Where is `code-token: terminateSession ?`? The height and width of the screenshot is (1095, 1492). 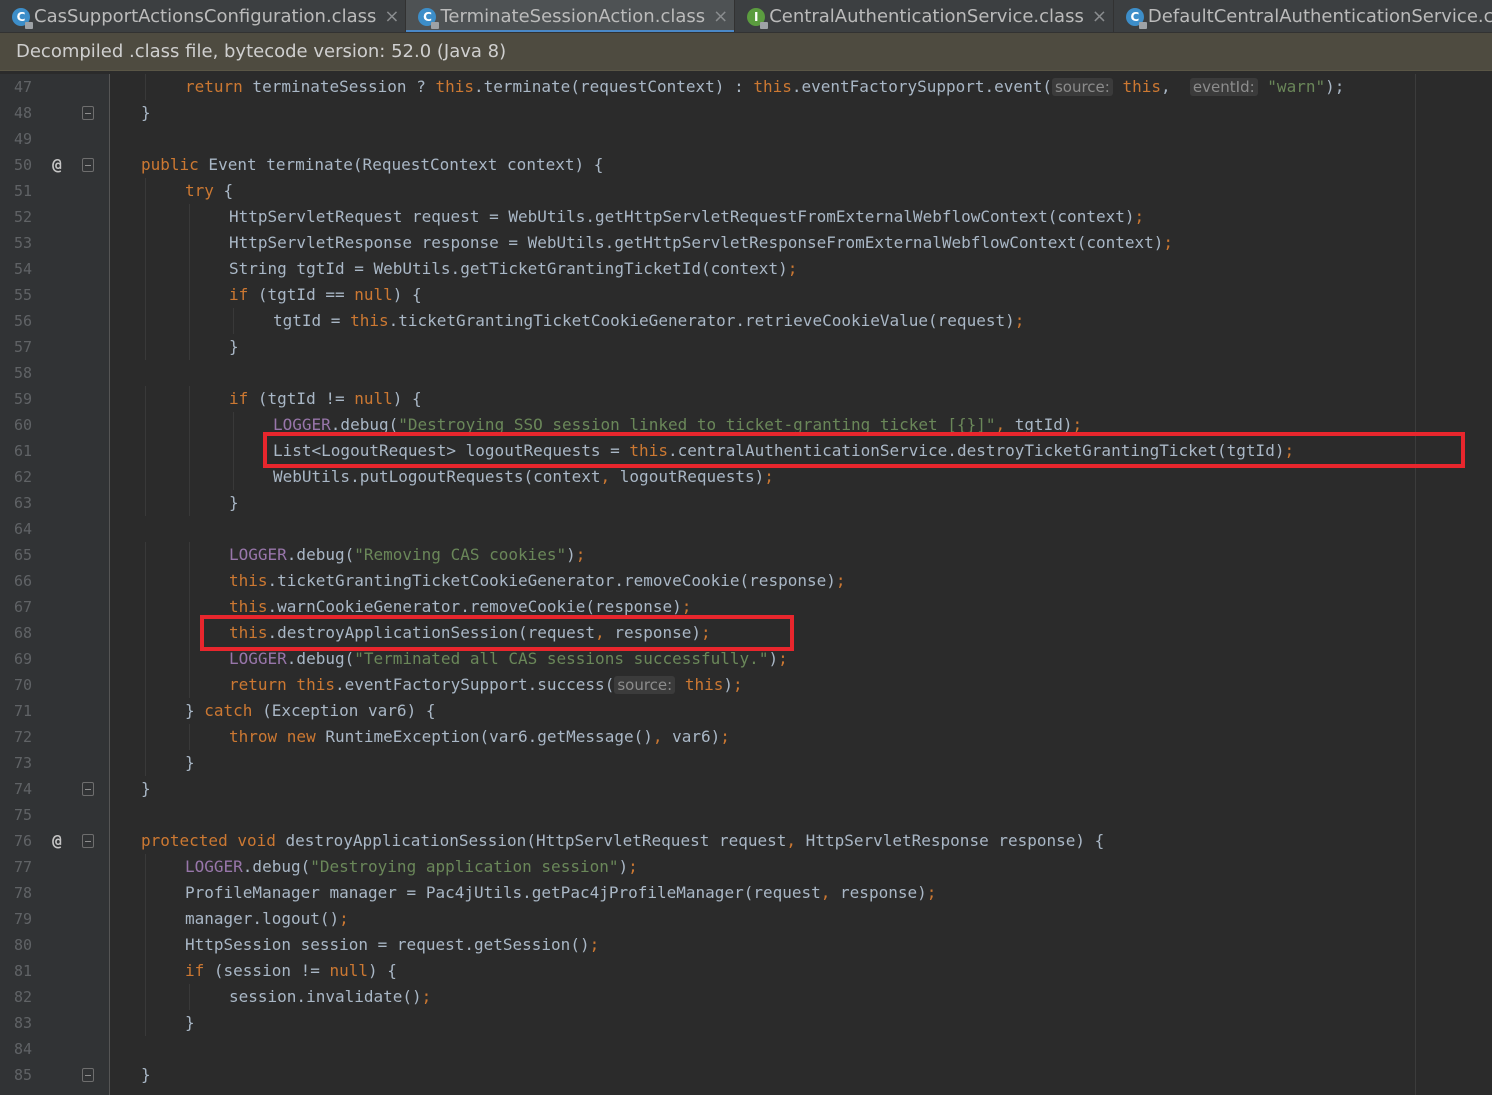 code-token: terminateSession ? is located at coordinates (339, 86).